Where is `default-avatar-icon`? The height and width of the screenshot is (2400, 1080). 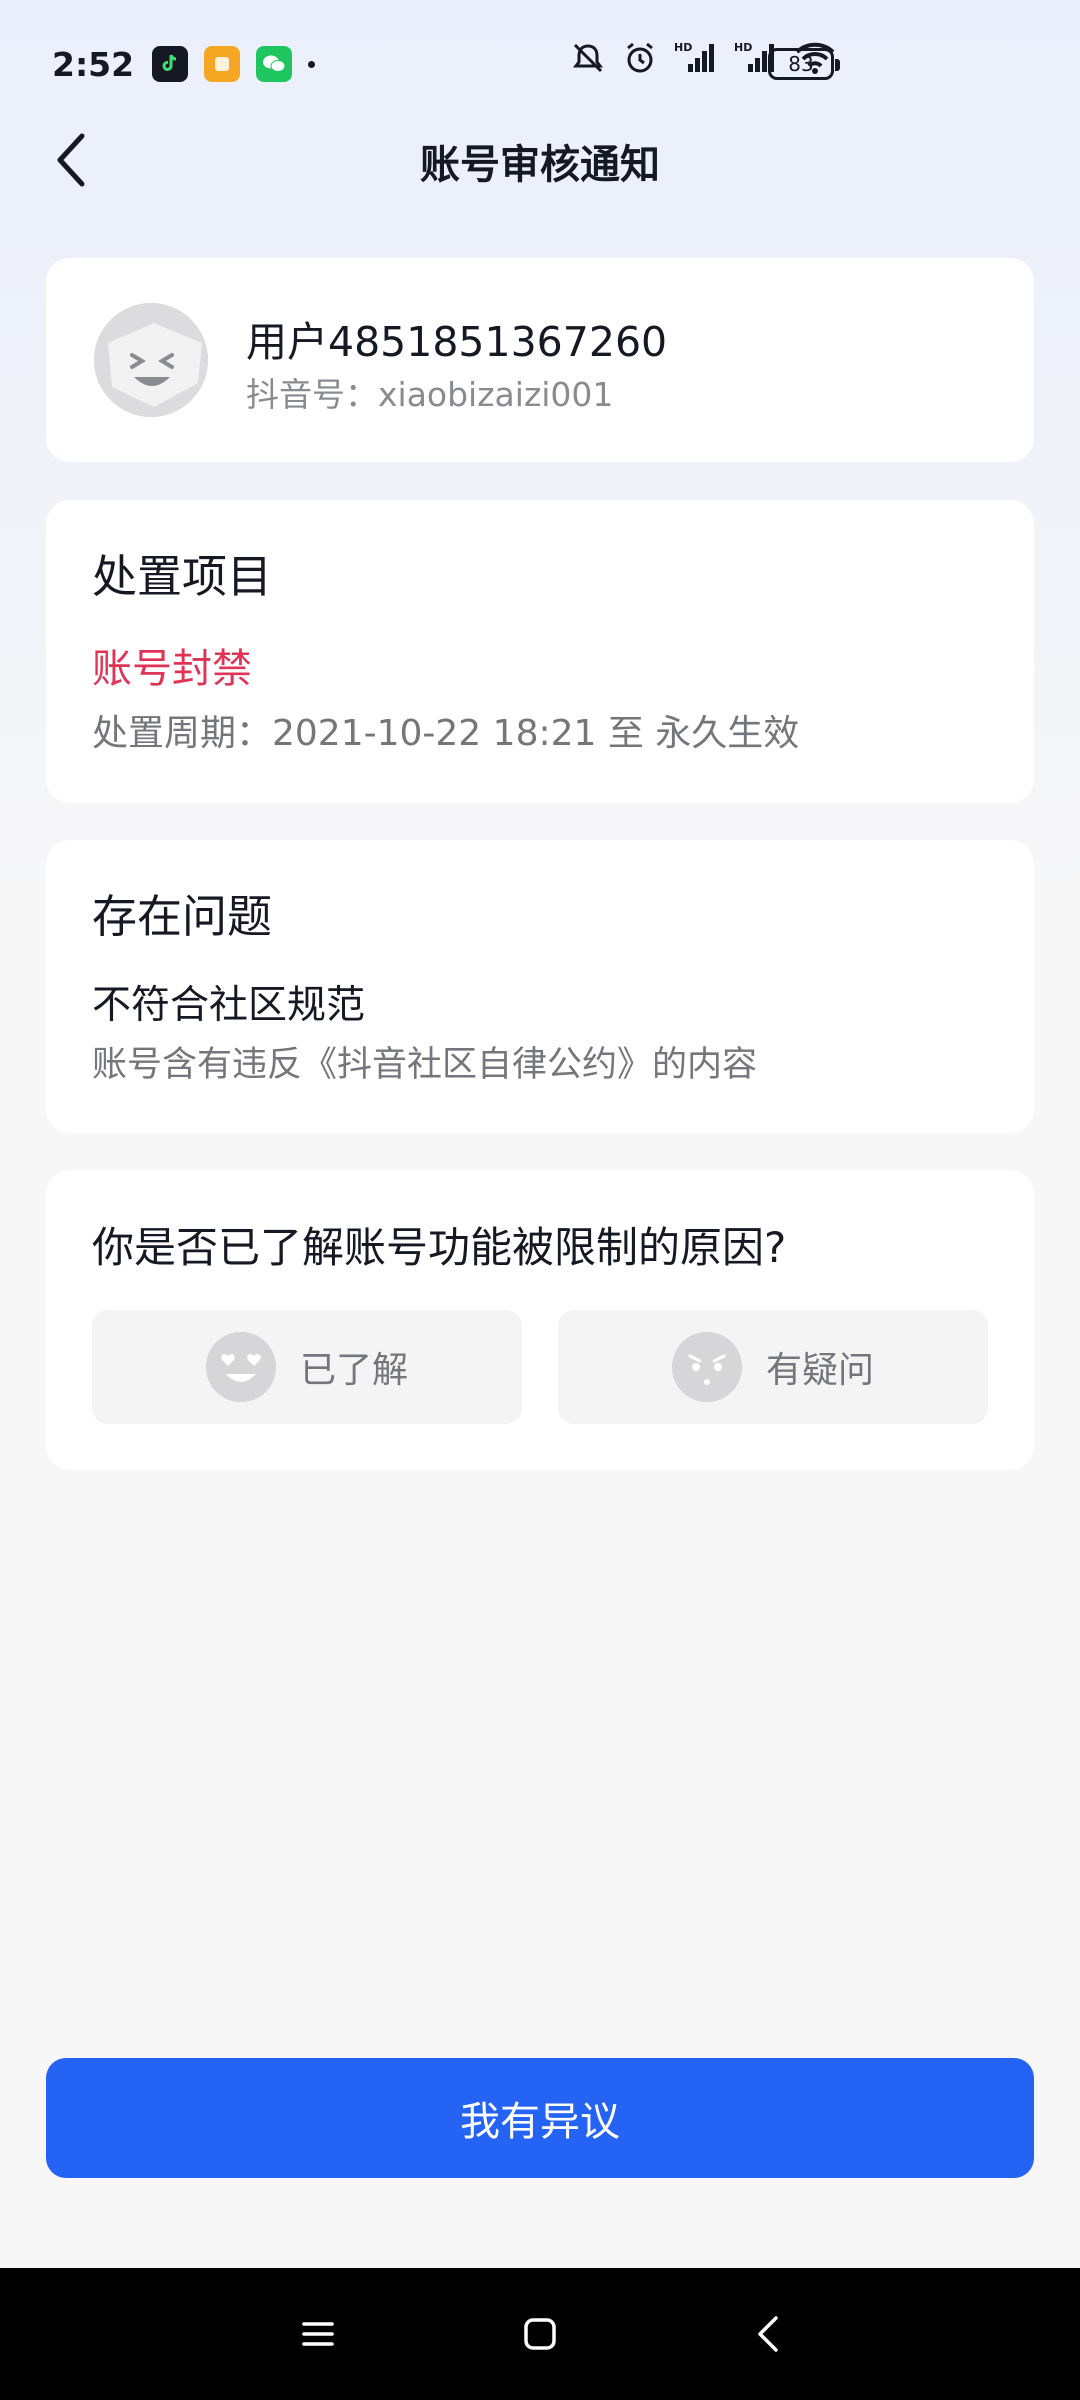
default-avatar-icon is located at coordinates (151, 360).